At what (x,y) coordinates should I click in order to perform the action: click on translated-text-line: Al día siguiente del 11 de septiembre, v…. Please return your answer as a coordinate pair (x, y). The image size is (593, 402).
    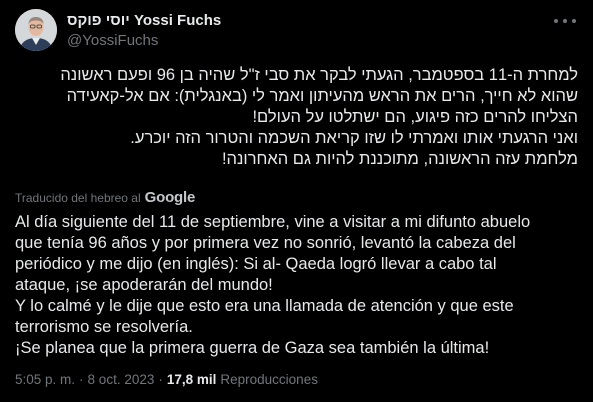
    Looking at the image, I should click on (273, 222).